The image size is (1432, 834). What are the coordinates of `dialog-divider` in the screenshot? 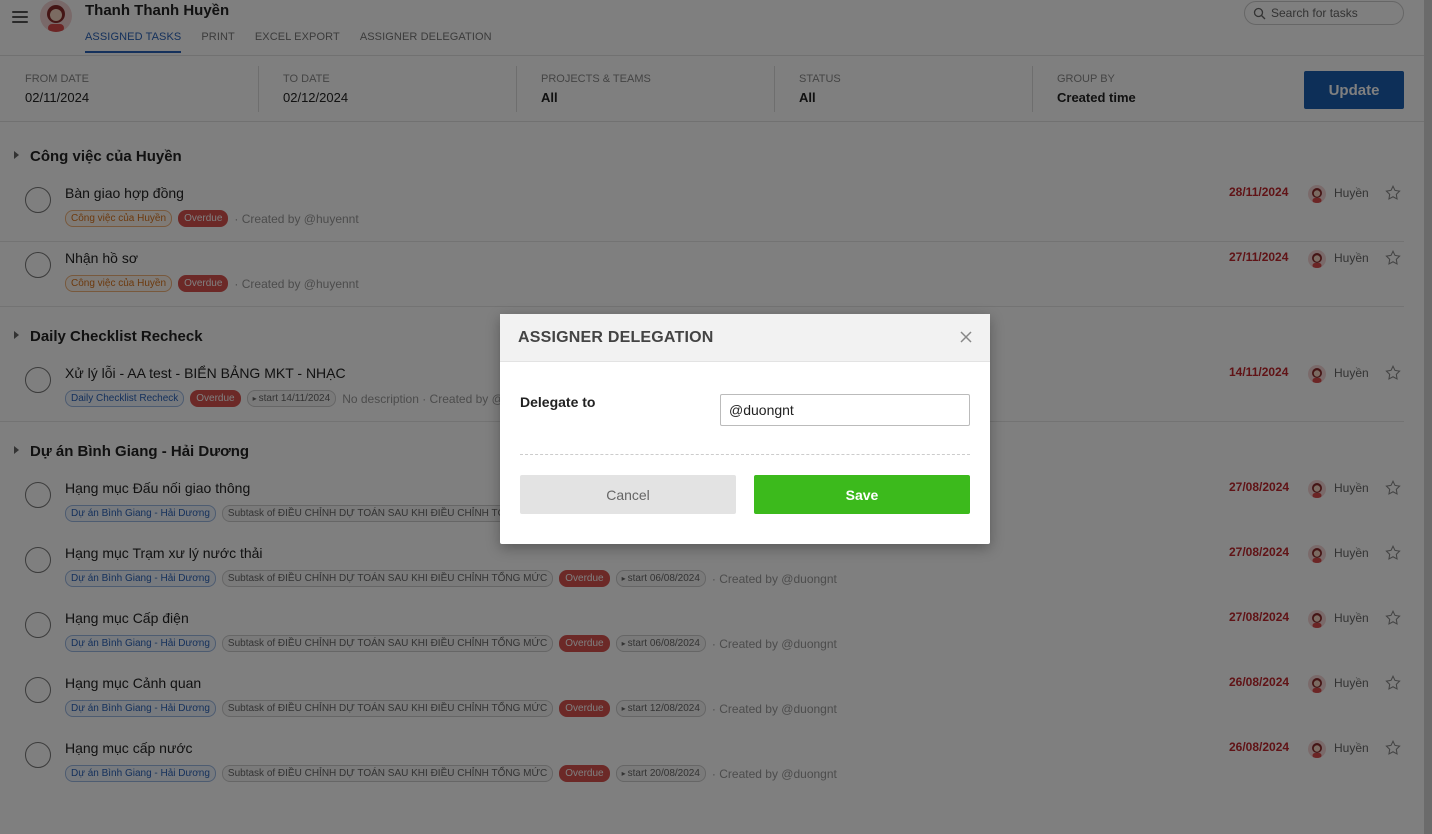 It's located at (745, 454).